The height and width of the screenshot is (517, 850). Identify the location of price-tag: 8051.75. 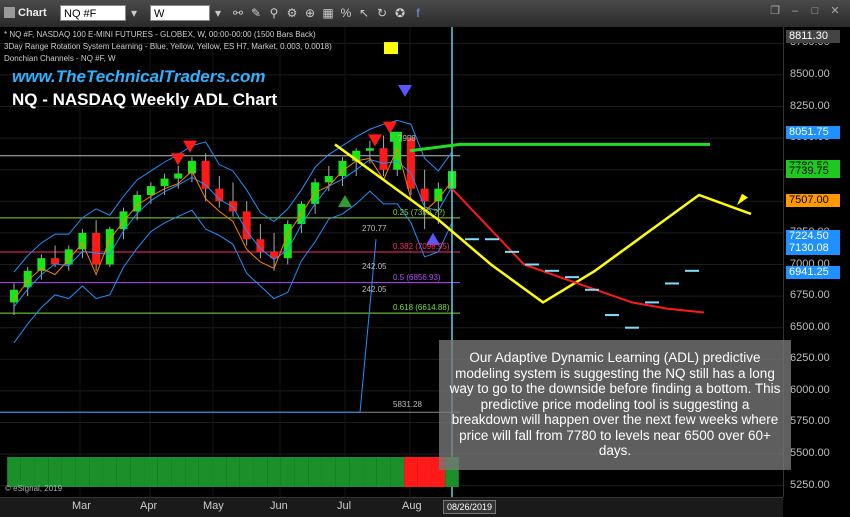
(813, 132).